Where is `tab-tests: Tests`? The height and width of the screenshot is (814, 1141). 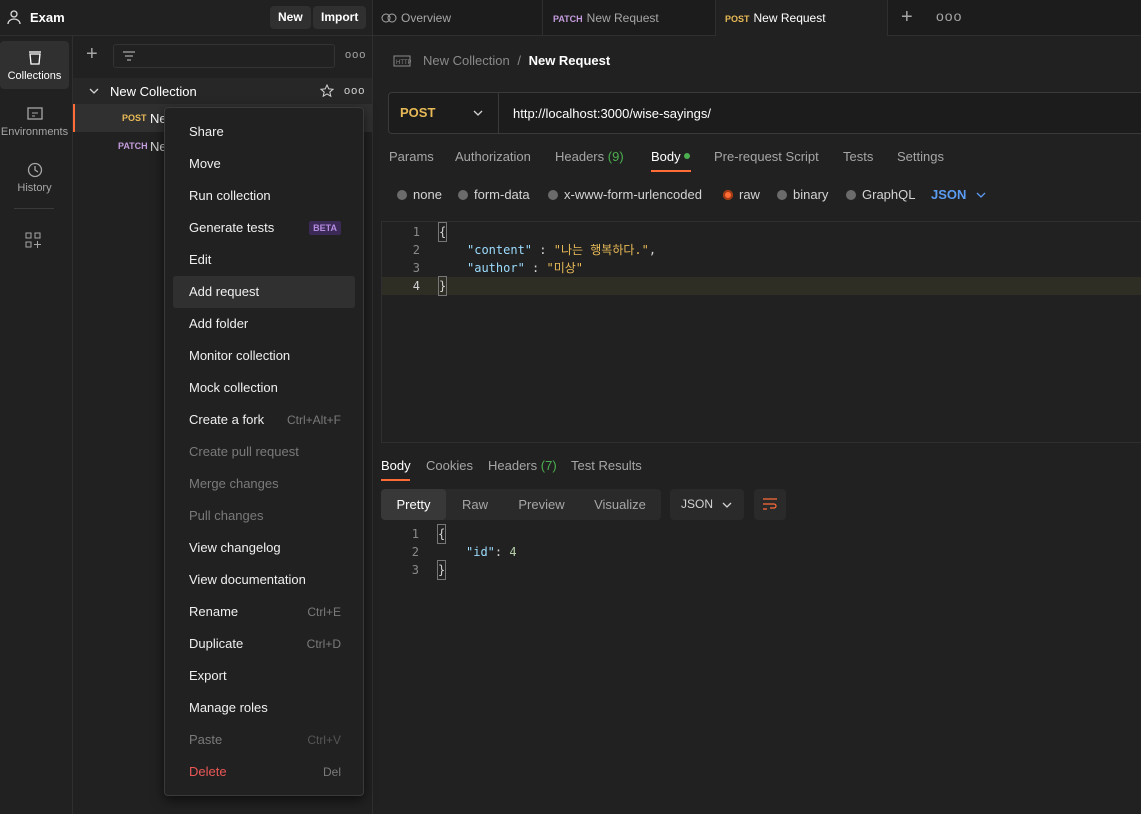
tab-tests: Tests is located at coordinates (858, 156).